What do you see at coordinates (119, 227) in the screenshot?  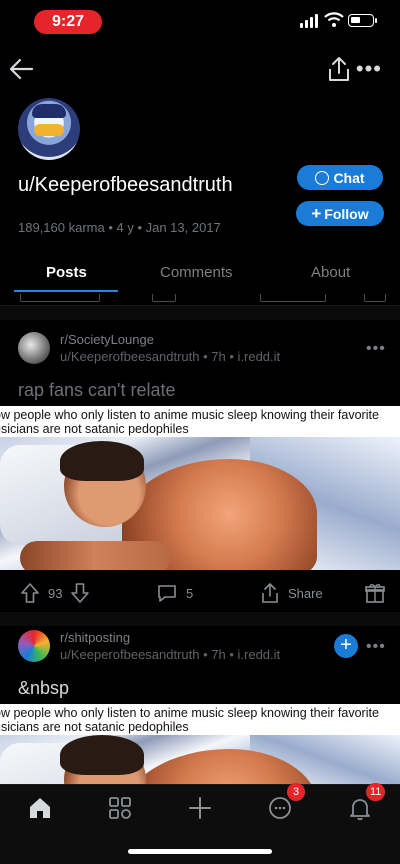 I see `profile-stats: 189,160 karma • 4 y • Jan 13, 2017` at bounding box center [119, 227].